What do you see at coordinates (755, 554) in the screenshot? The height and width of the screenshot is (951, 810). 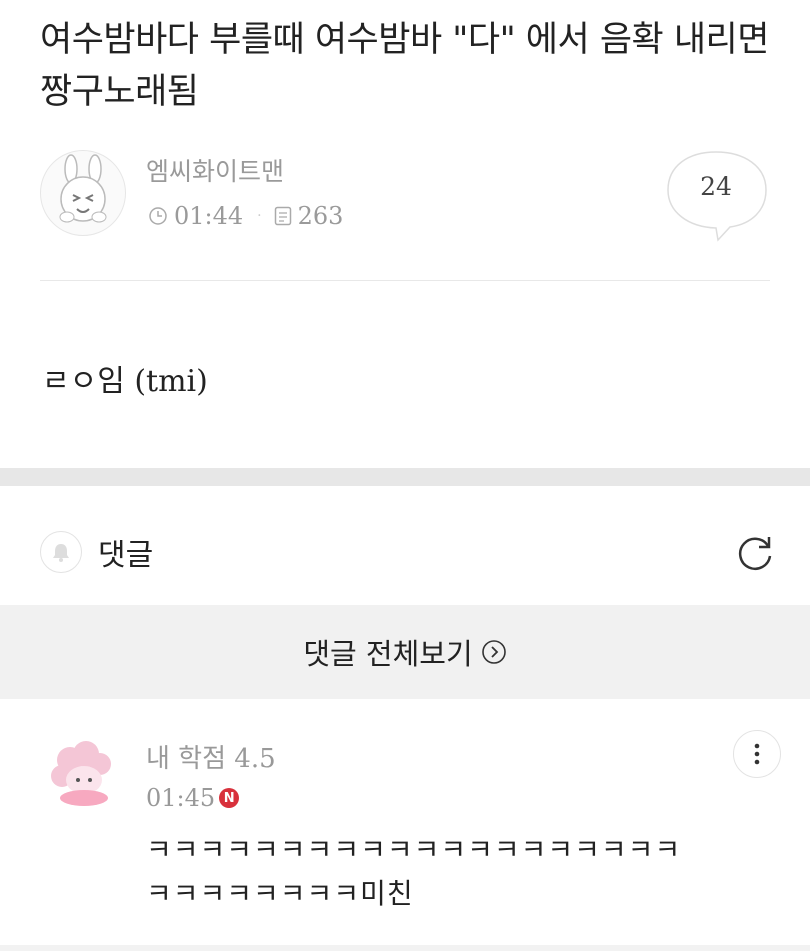 I see `refresh-icon` at bounding box center [755, 554].